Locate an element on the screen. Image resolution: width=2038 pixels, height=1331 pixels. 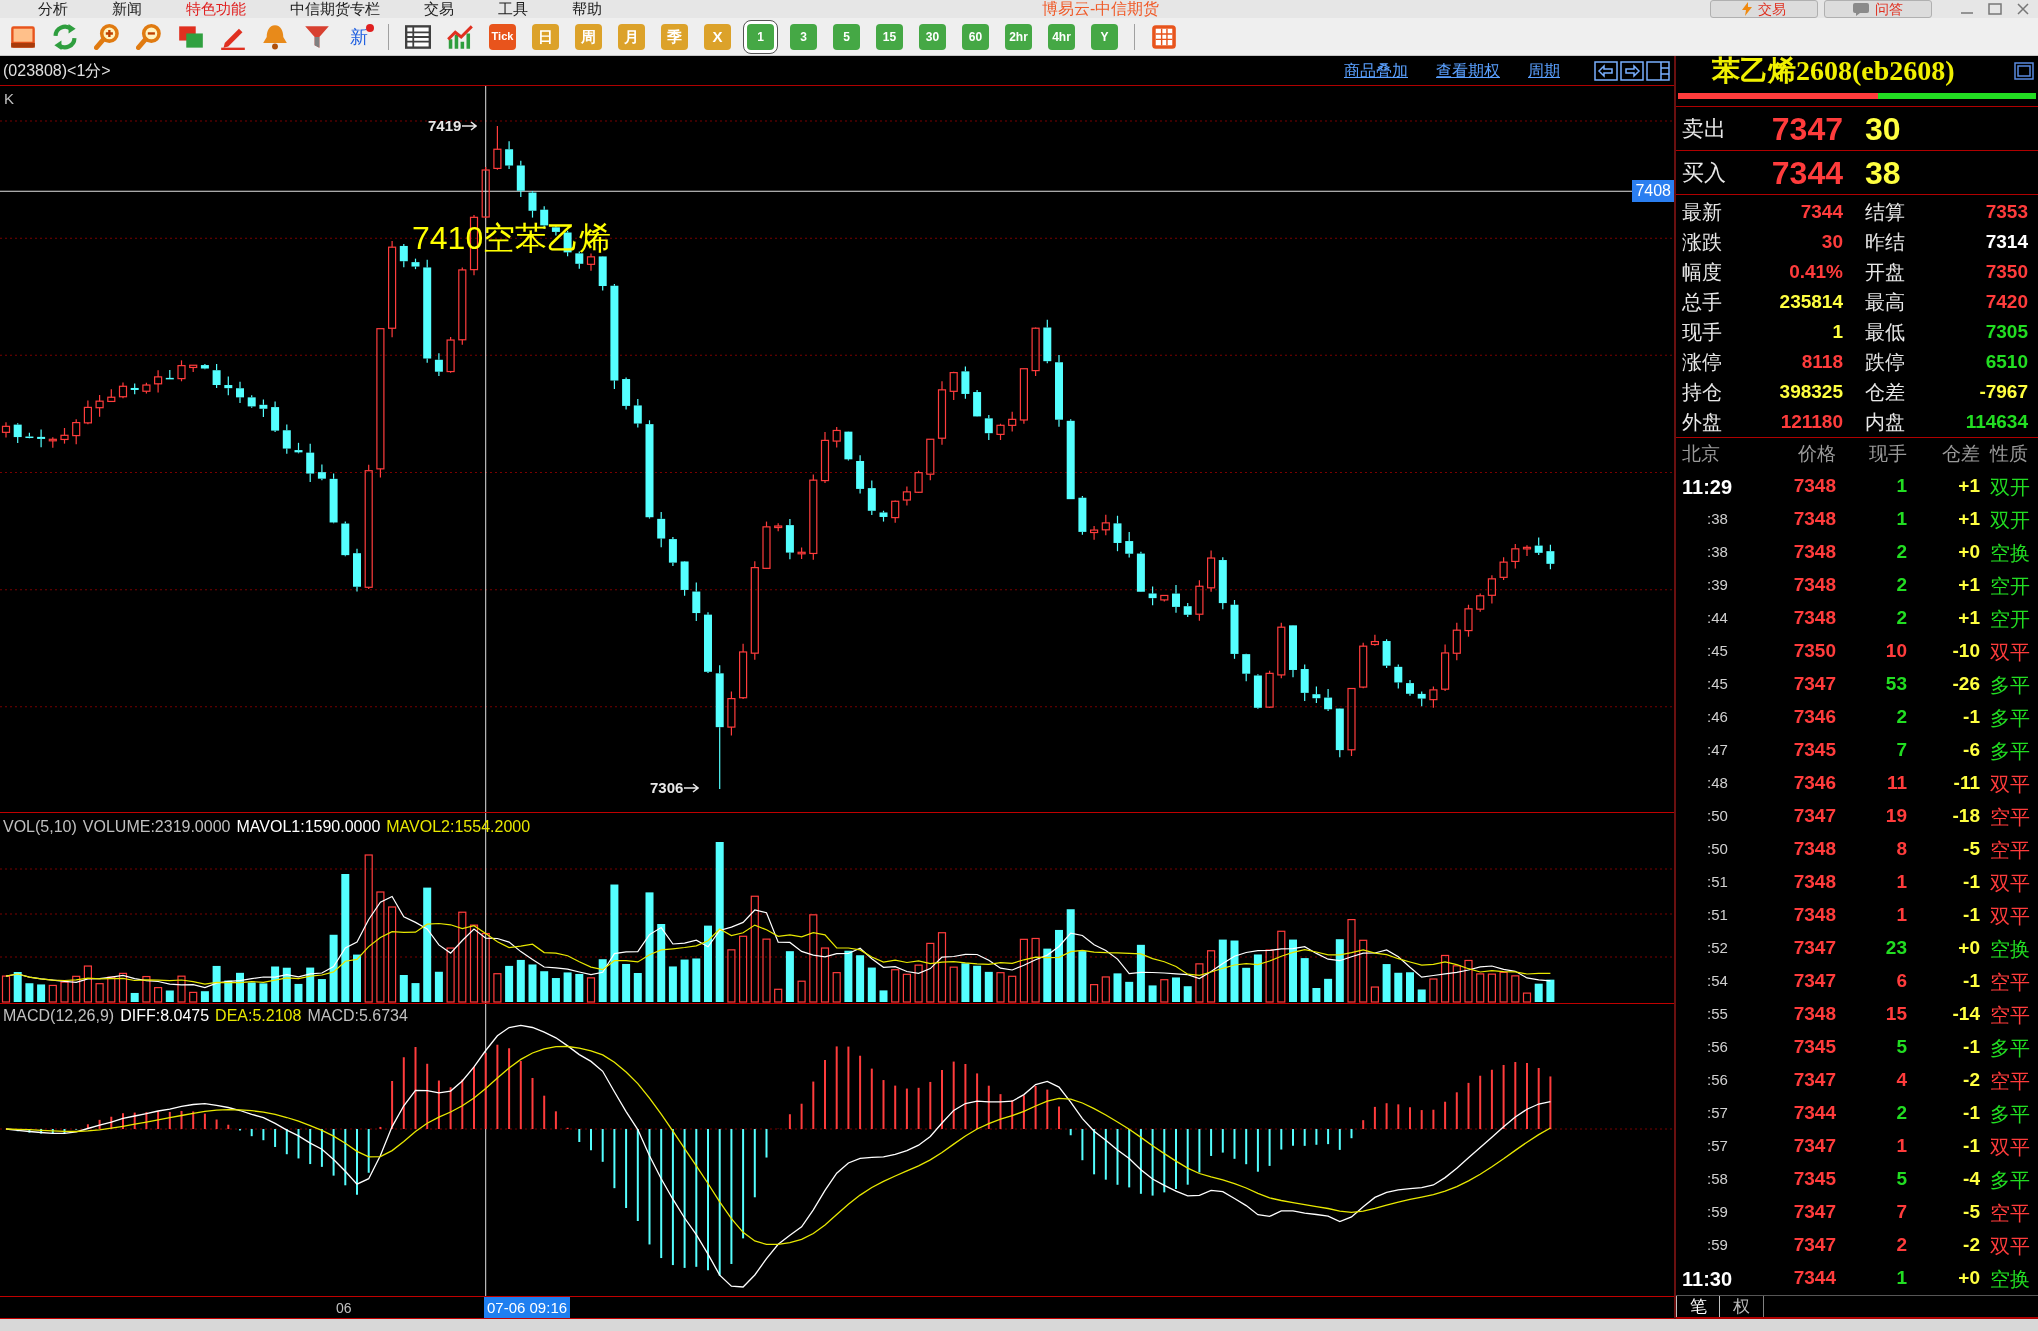
refresh-icon is located at coordinates (65, 36).